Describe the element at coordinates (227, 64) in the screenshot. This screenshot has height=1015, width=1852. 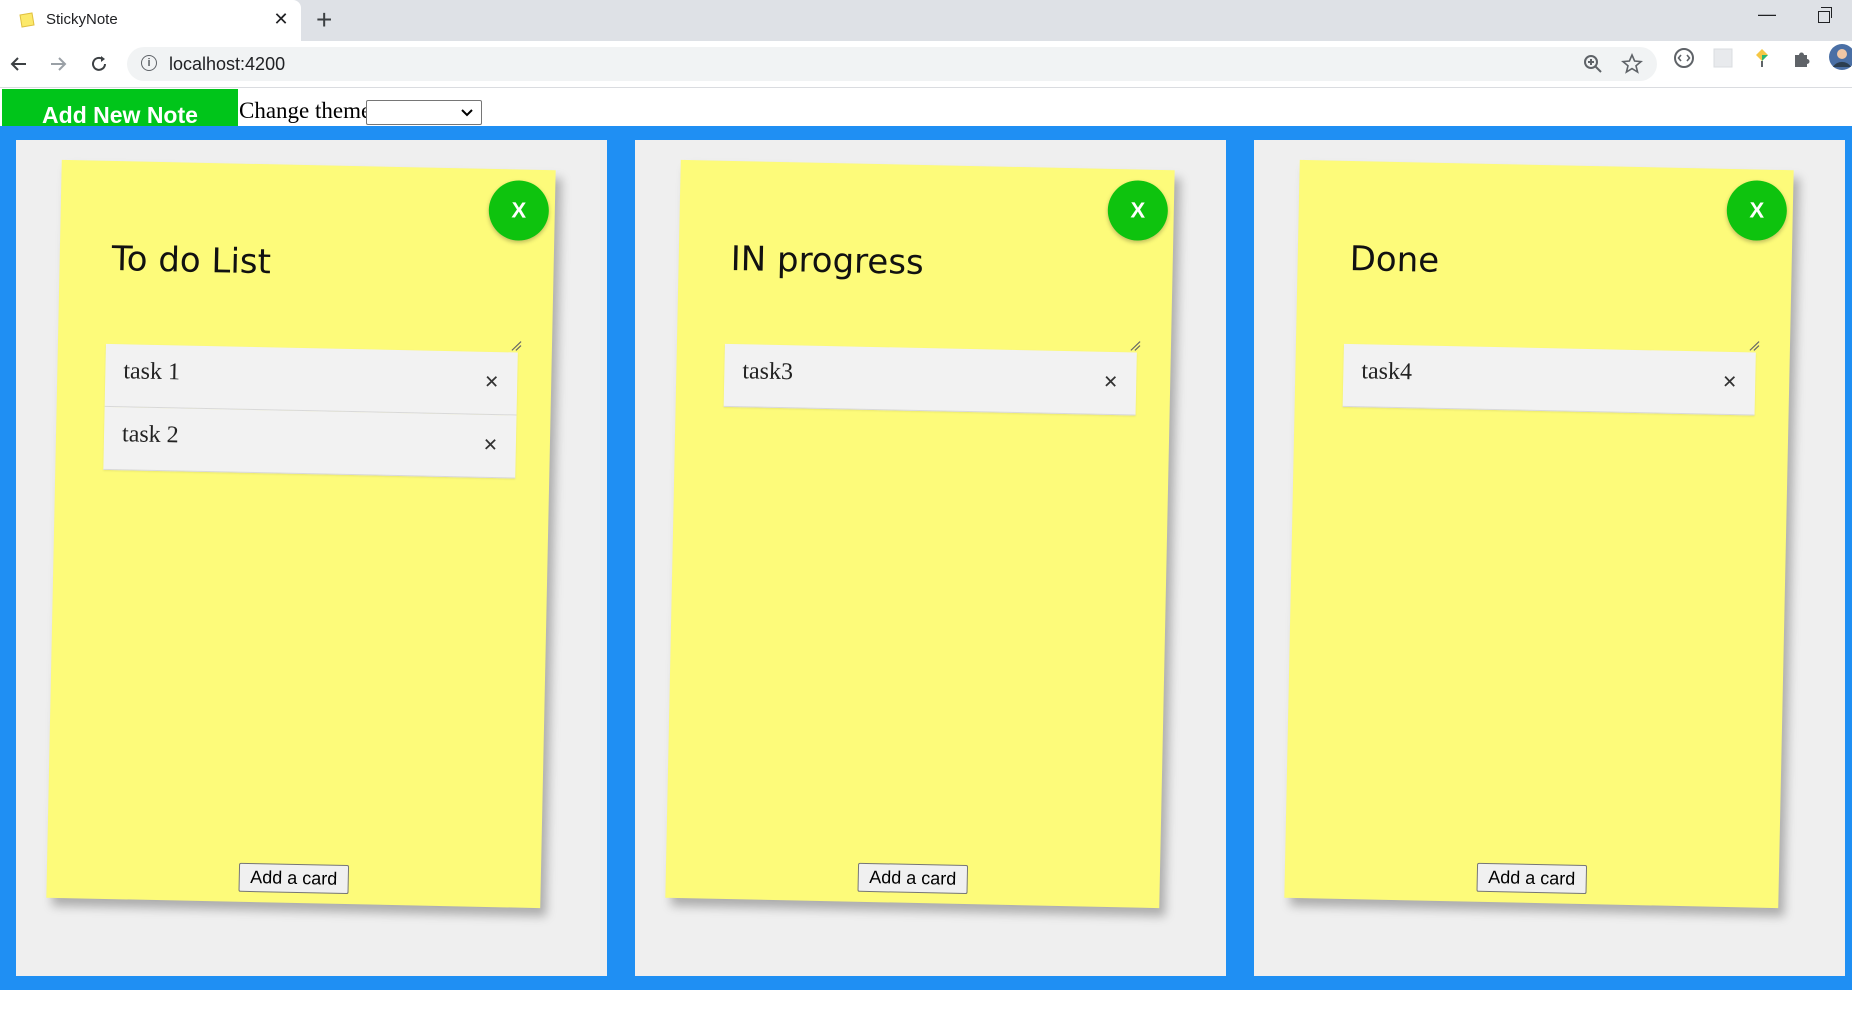
I see `url-text: localhost:4200` at that location.